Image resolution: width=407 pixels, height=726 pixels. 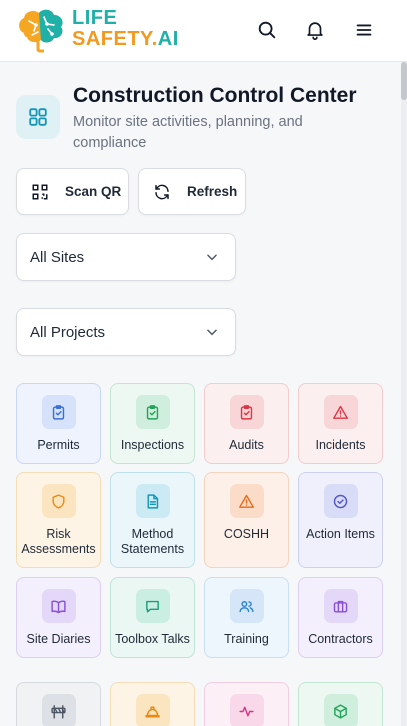 What do you see at coordinates (152, 501) in the screenshot?
I see `document-icon` at bounding box center [152, 501].